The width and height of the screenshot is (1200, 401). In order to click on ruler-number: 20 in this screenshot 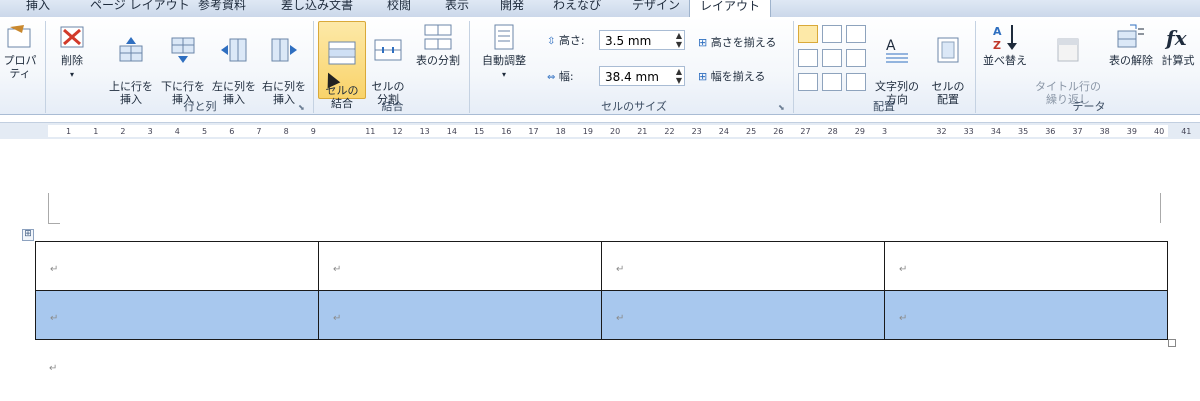, I will do `click(615, 131)`.